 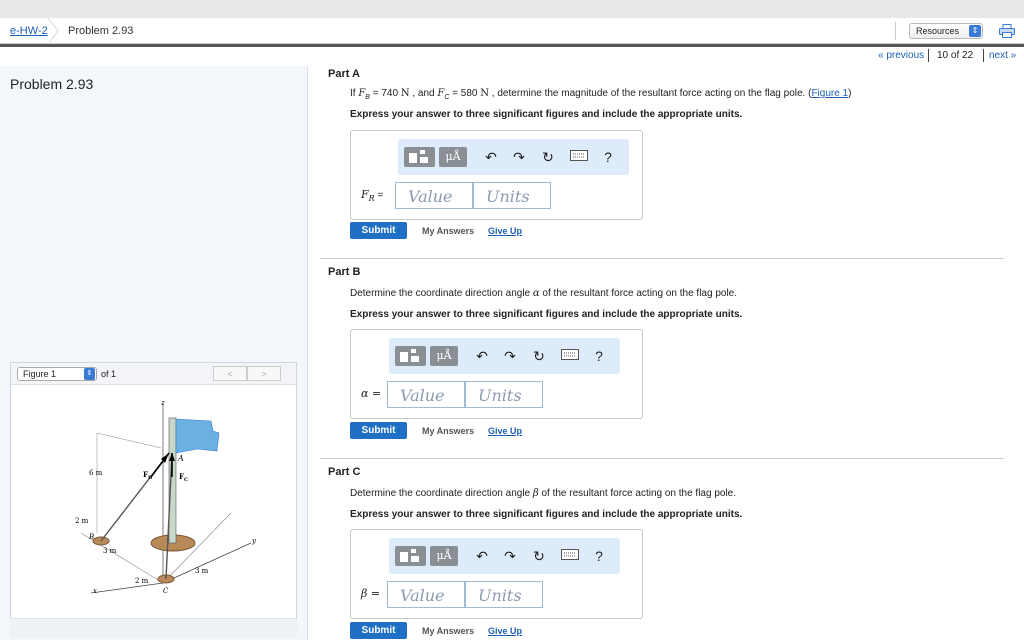 What do you see at coordinates (166, 497) in the screenshot?
I see `flag-pole-figure: z A FB FC 6 m 2 m B 3 m 2 m 3 m x y C` at bounding box center [166, 497].